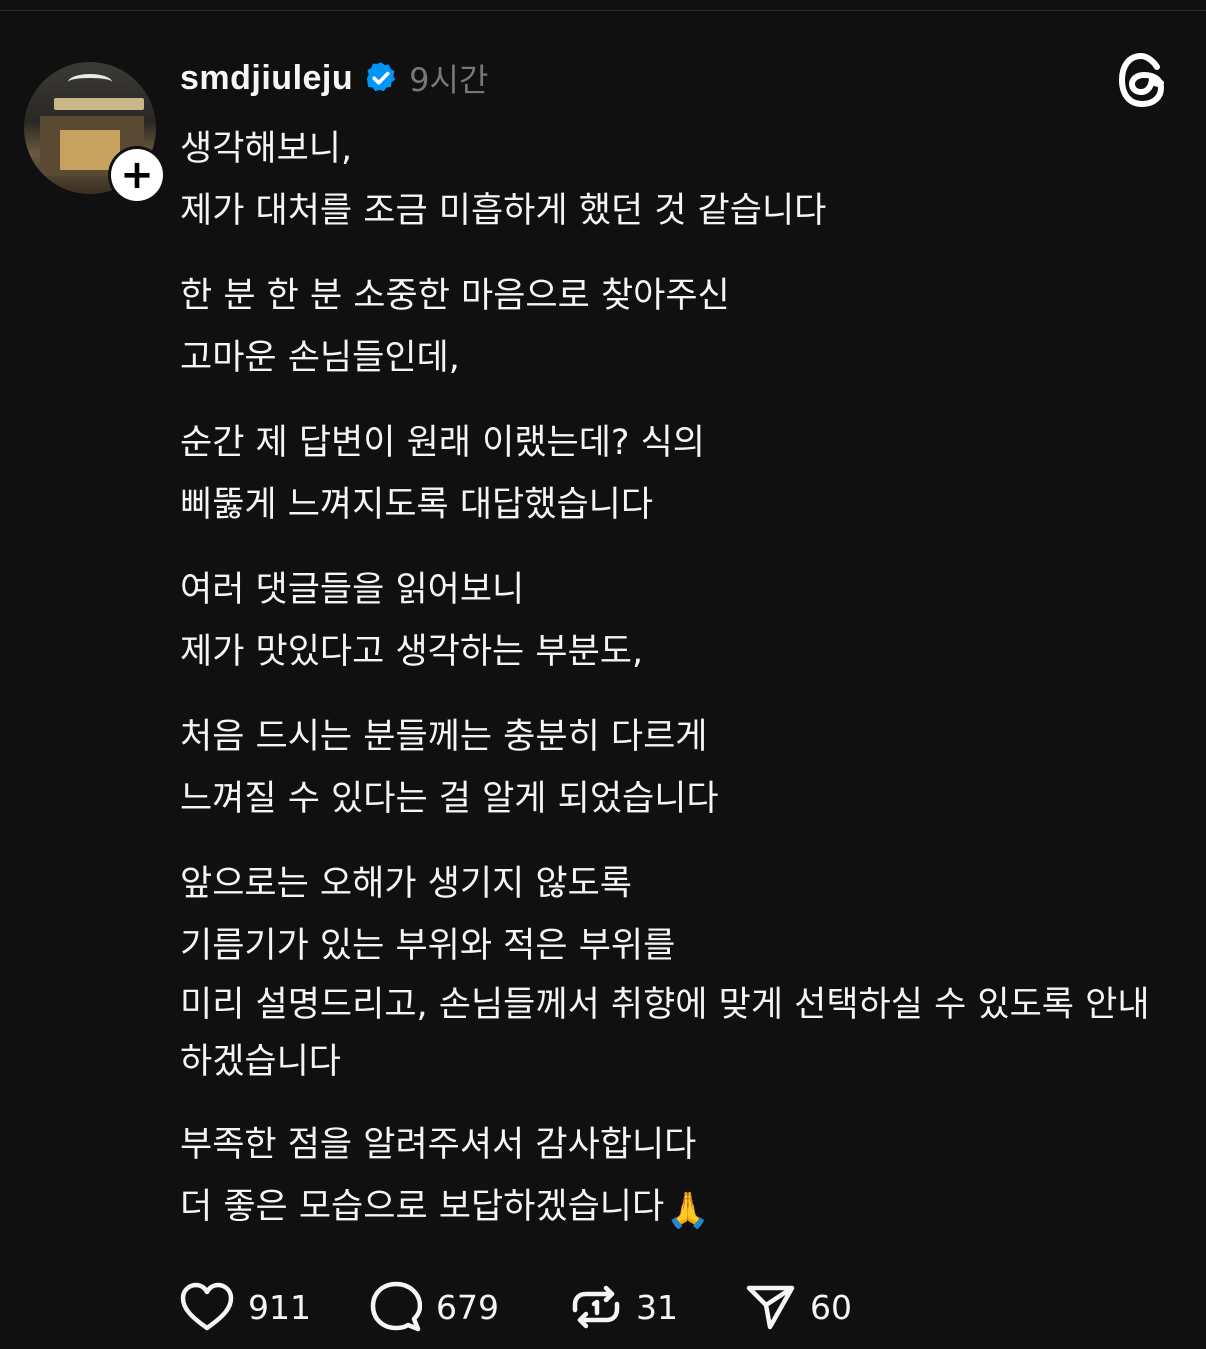 The image size is (1206, 1349). Describe the element at coordinates (99, 104) in the screenshot. I see `avatar-shop-sign` at that location.